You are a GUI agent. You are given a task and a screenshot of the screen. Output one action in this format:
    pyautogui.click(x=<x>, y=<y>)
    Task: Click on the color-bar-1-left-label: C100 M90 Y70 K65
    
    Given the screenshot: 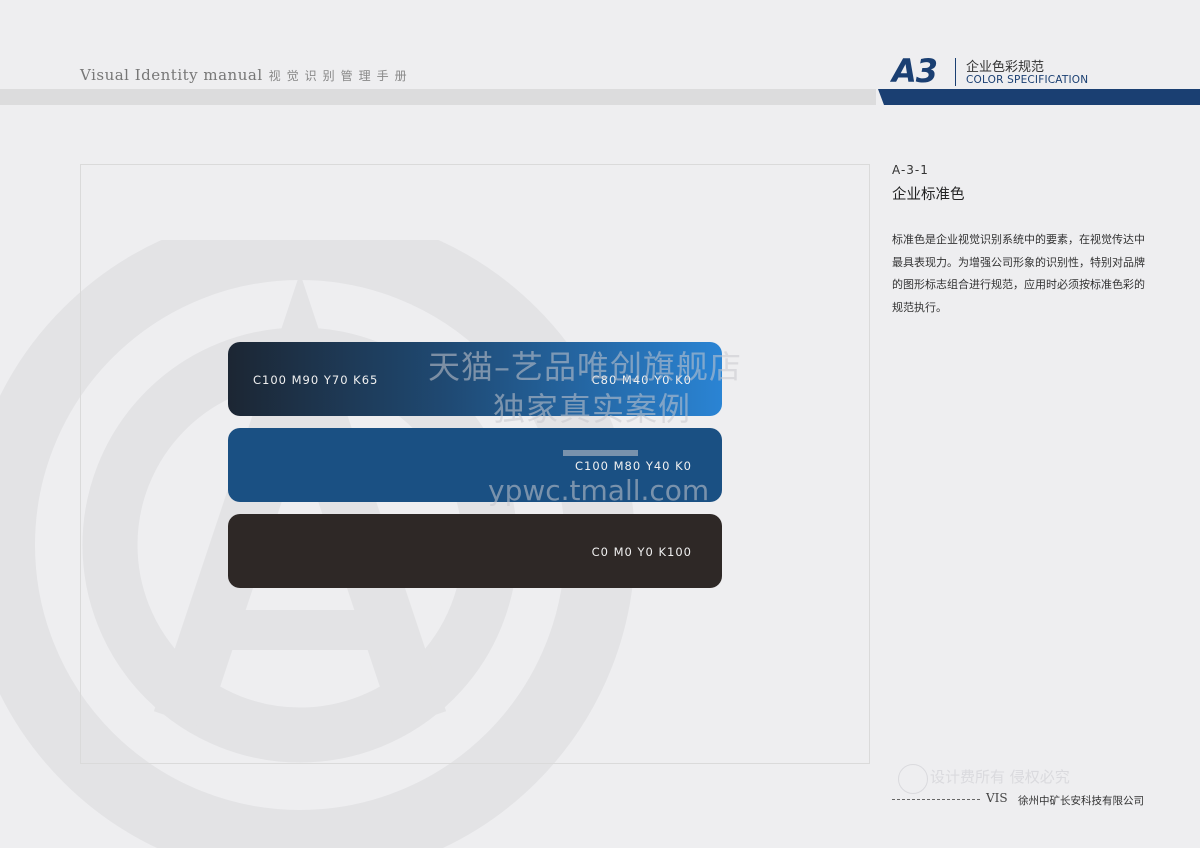 What is the action you would take?
    pyautogui.click(x=316, y=380)
    